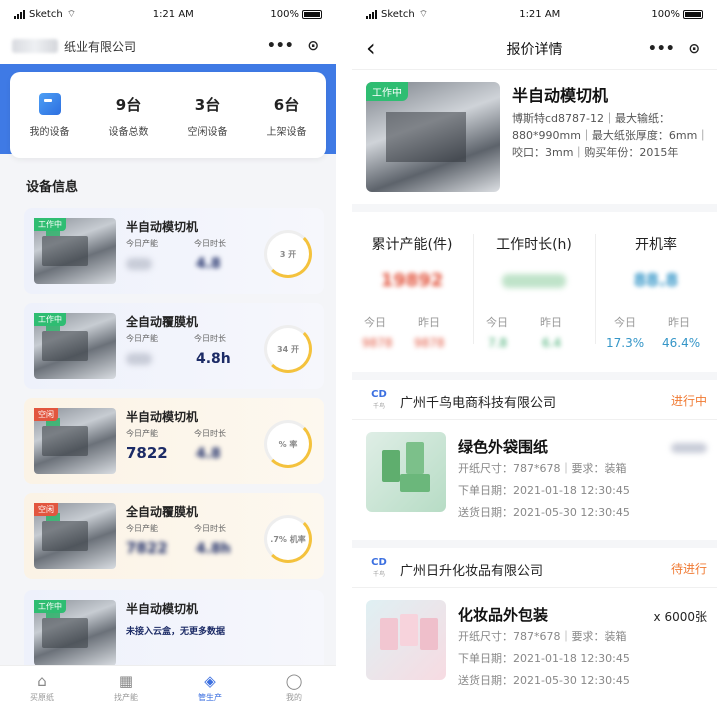  I want to click on metric-utilization: 开机率 88.8 今日 昨日 17.3% 46.4%, so click(656, 287).